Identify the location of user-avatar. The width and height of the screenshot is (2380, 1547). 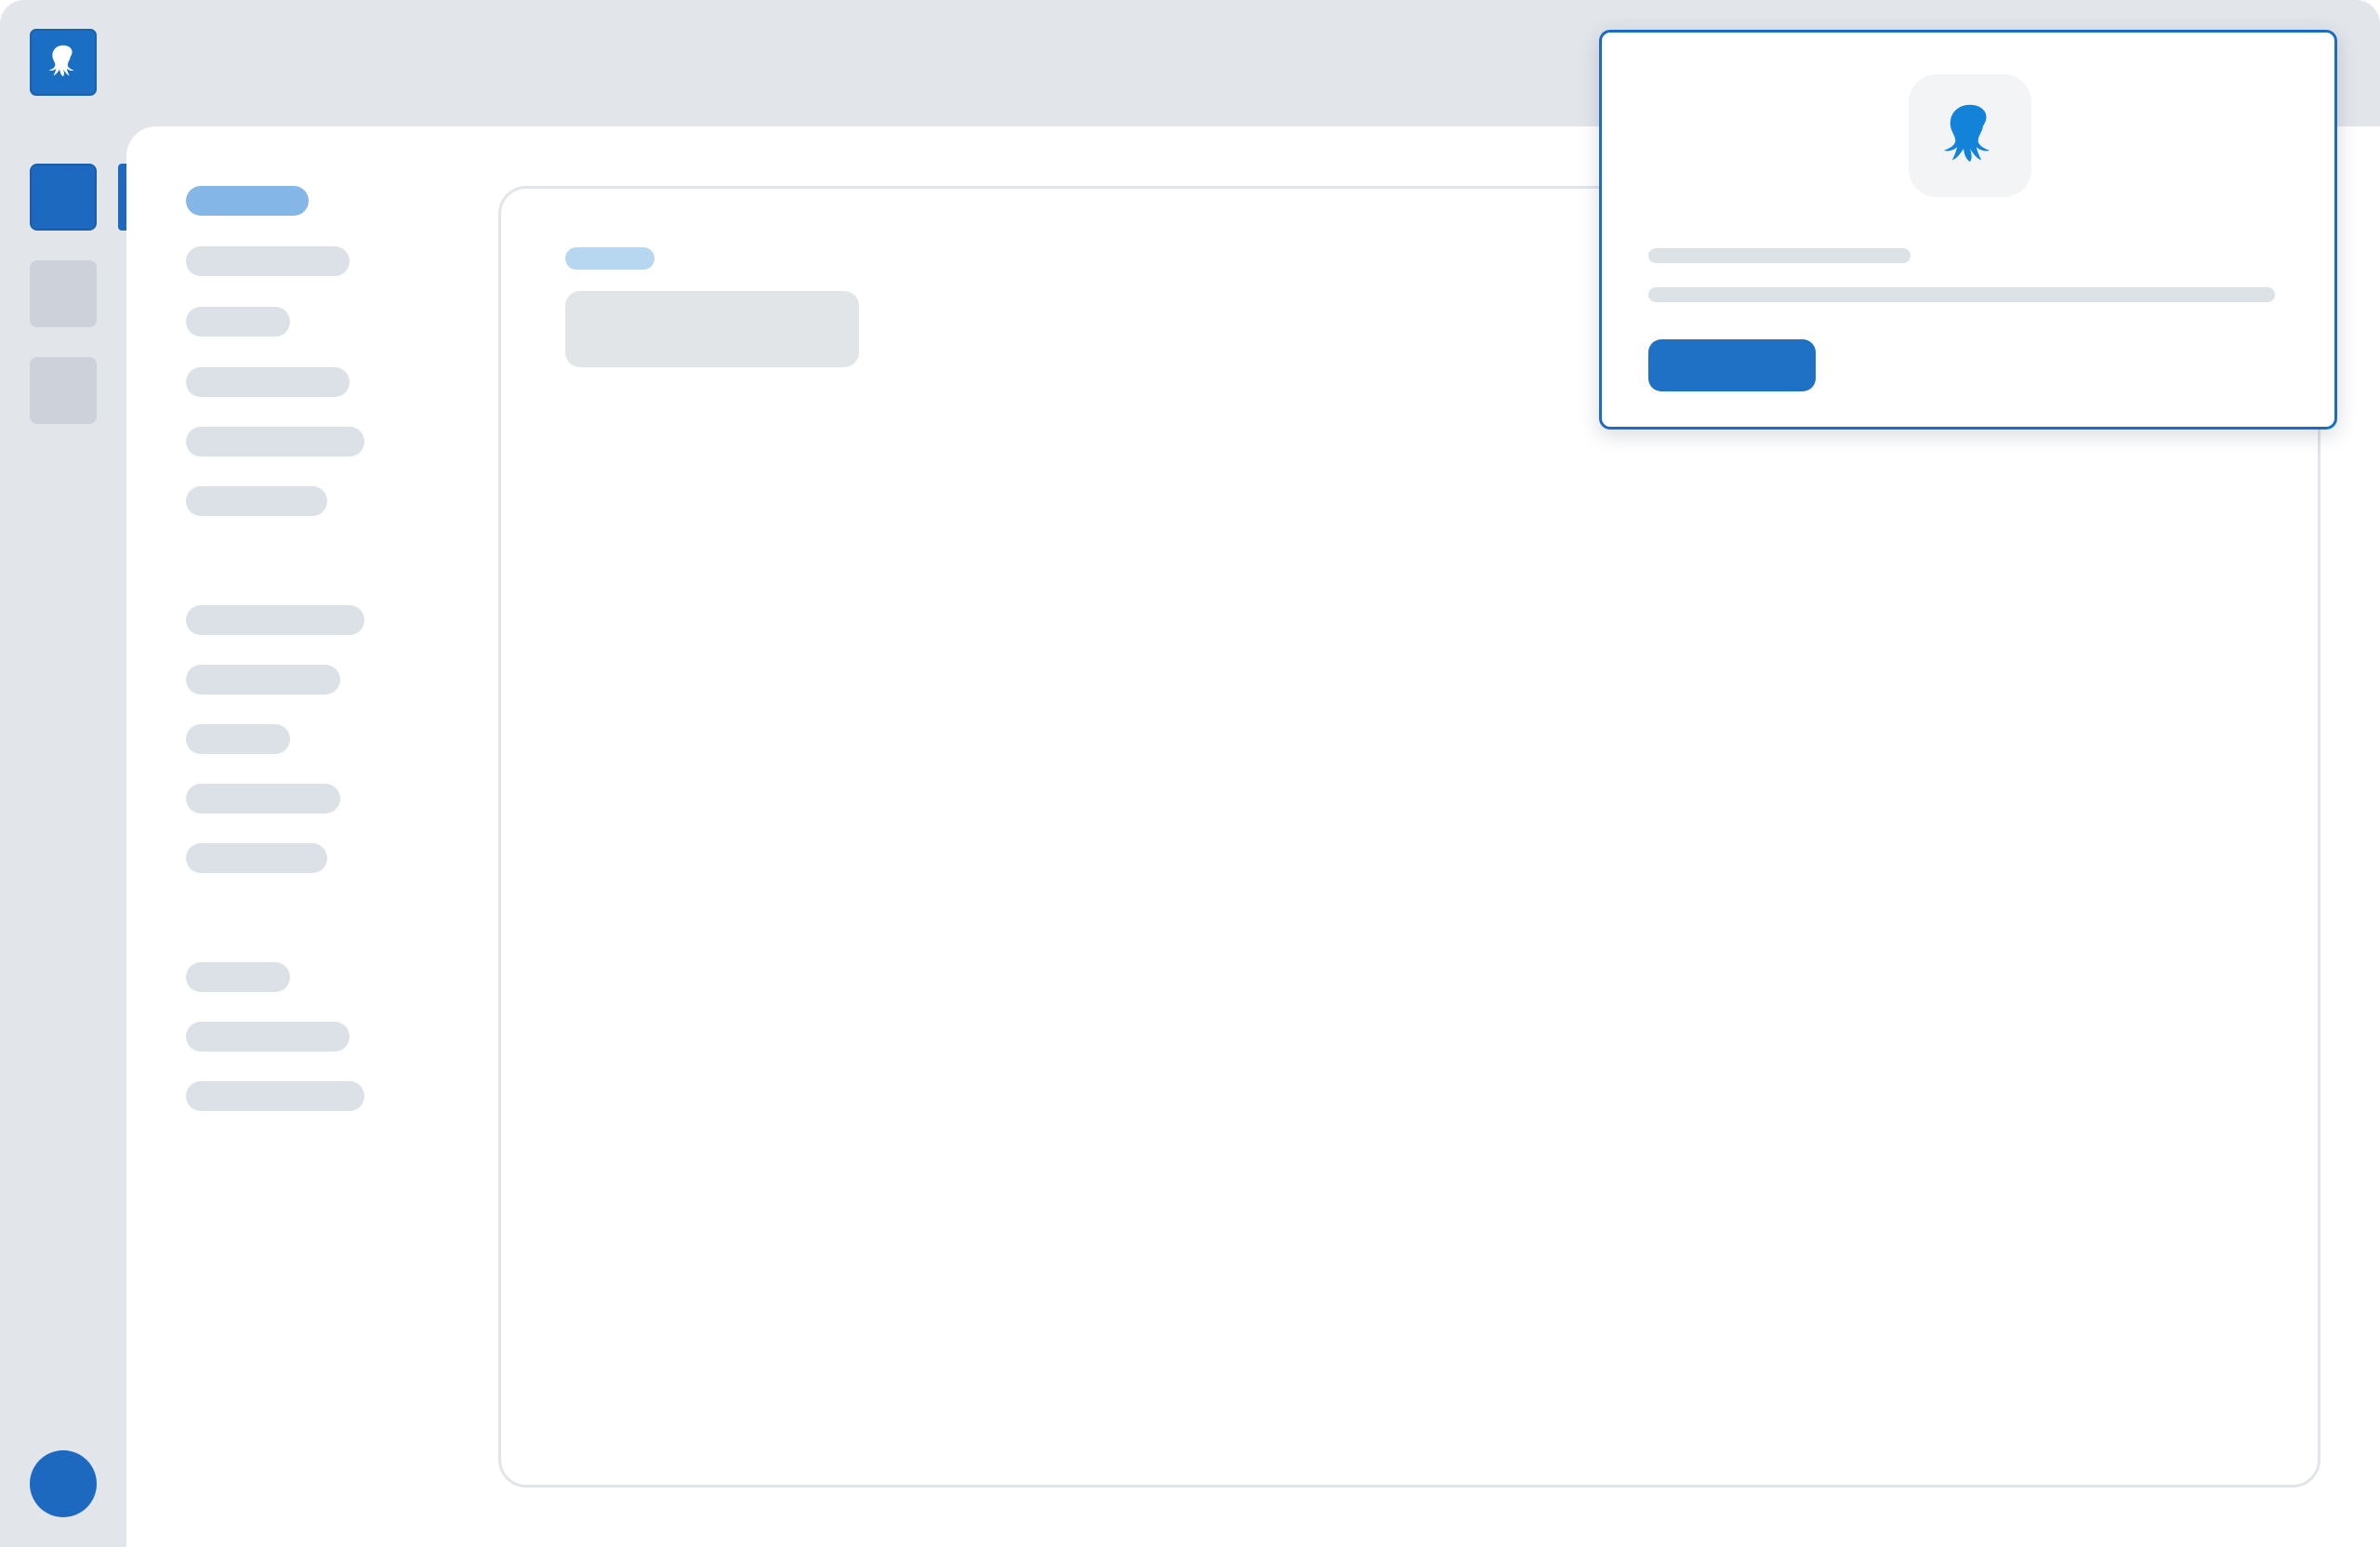
(63, 1483).